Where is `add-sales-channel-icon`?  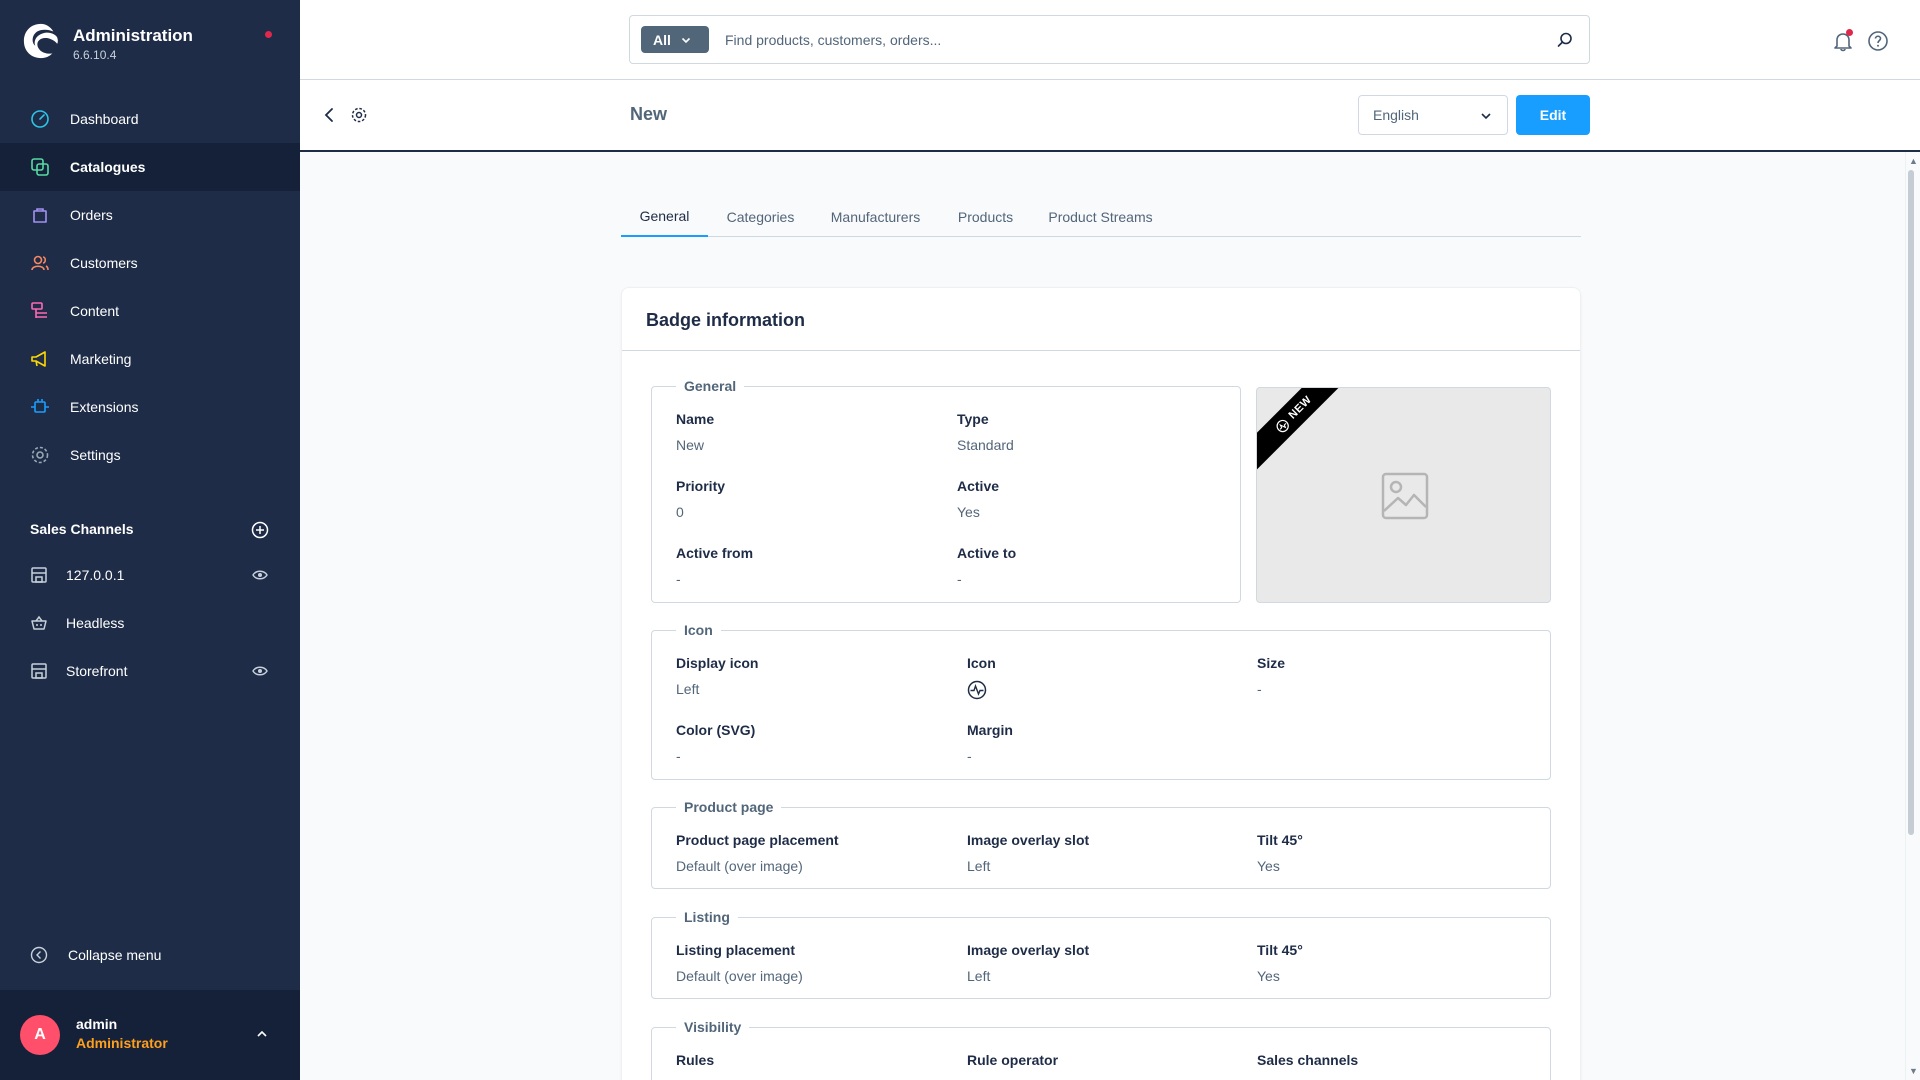 add-sales-channel-icon is located at coordinates (260, 530).